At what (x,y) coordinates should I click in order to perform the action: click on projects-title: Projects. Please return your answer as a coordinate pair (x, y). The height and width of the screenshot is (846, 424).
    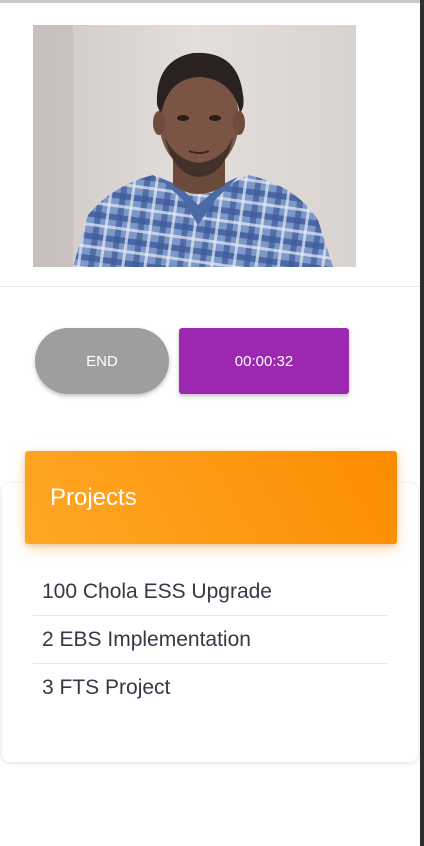
    Looking at the image, I should click on (93, 497).